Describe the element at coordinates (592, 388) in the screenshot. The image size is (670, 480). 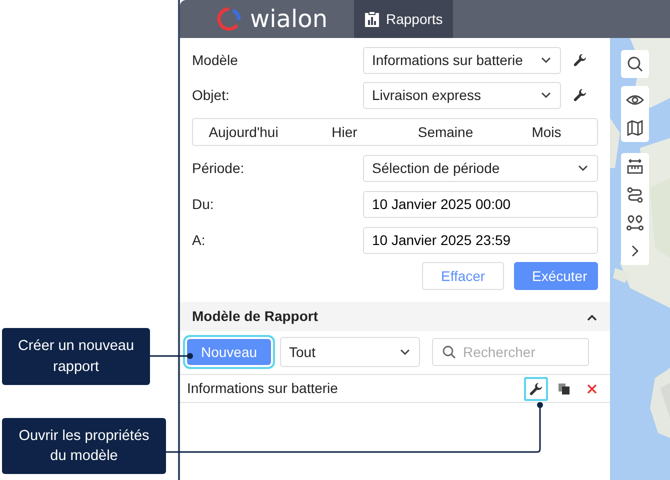
I see `close-icon` at that location.